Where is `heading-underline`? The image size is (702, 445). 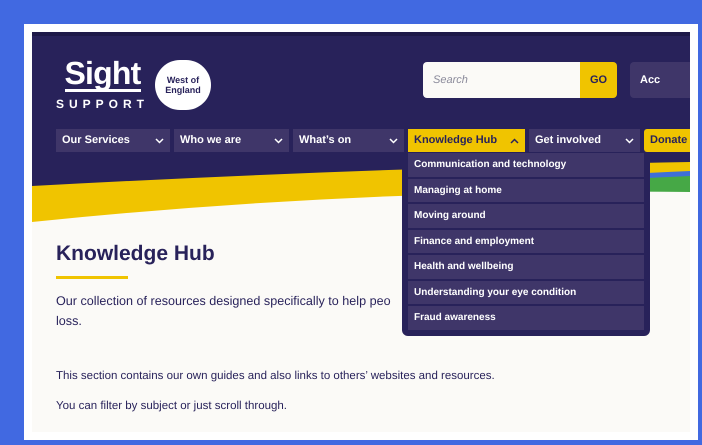 heading-underline is located at coordinates (92, 277).